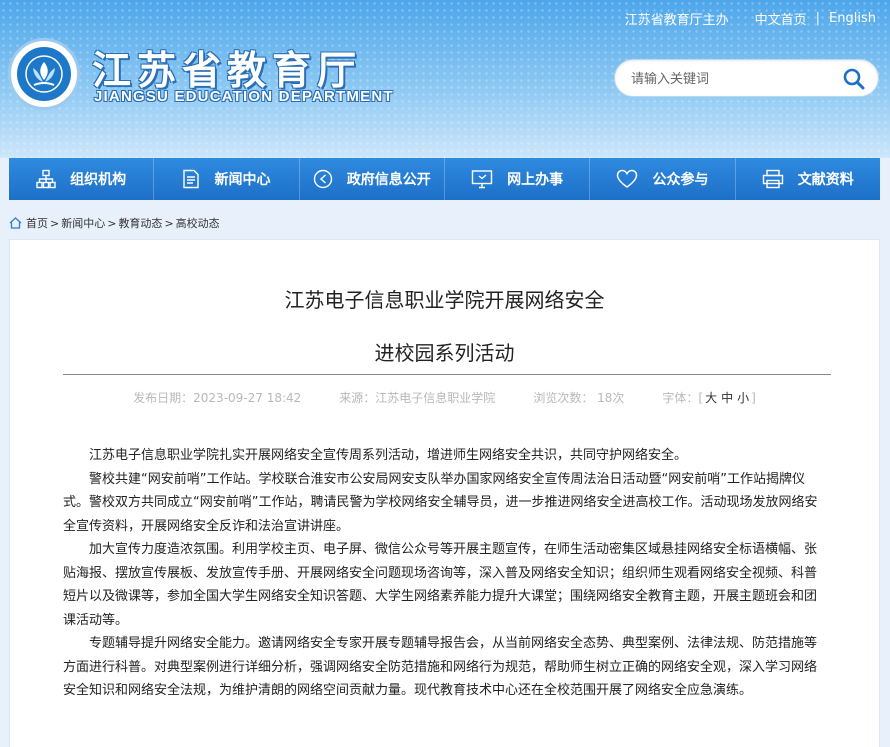  I want to click on nav-item-public-participation: 公众参与, so click(663, 179).